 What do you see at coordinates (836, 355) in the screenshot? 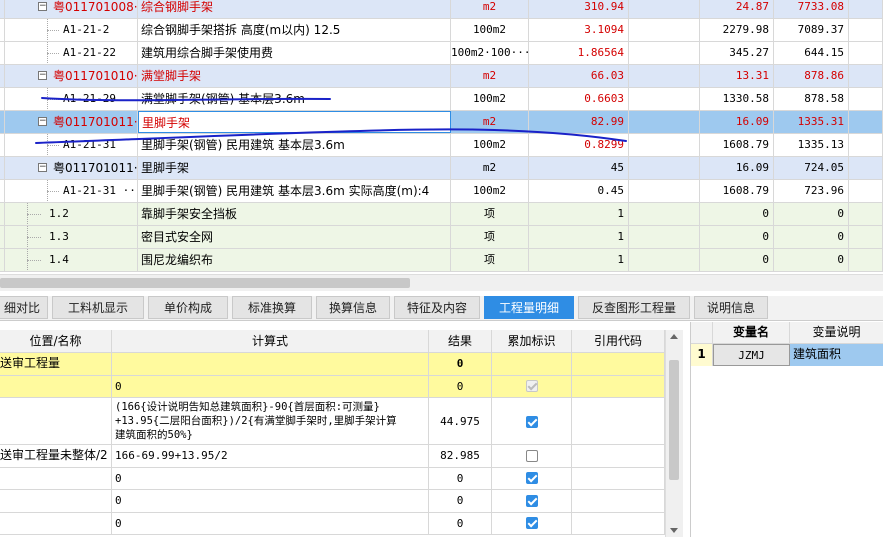
I see `var-desc-cell: 建筑面积` at bounding box center [836, 355].